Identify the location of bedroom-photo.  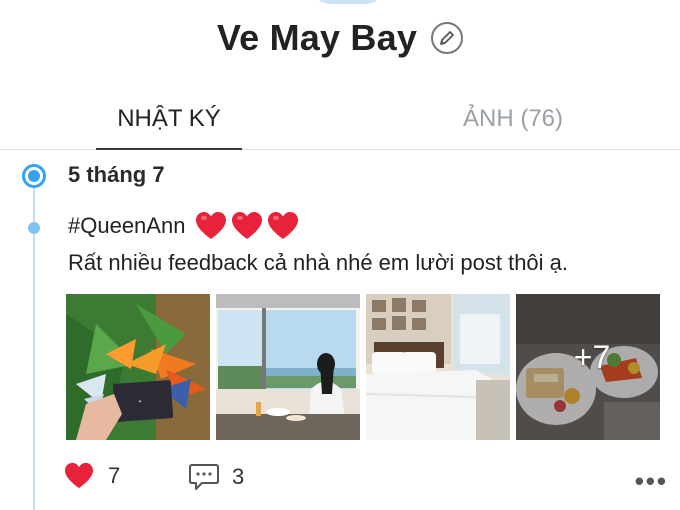
(438, 367).